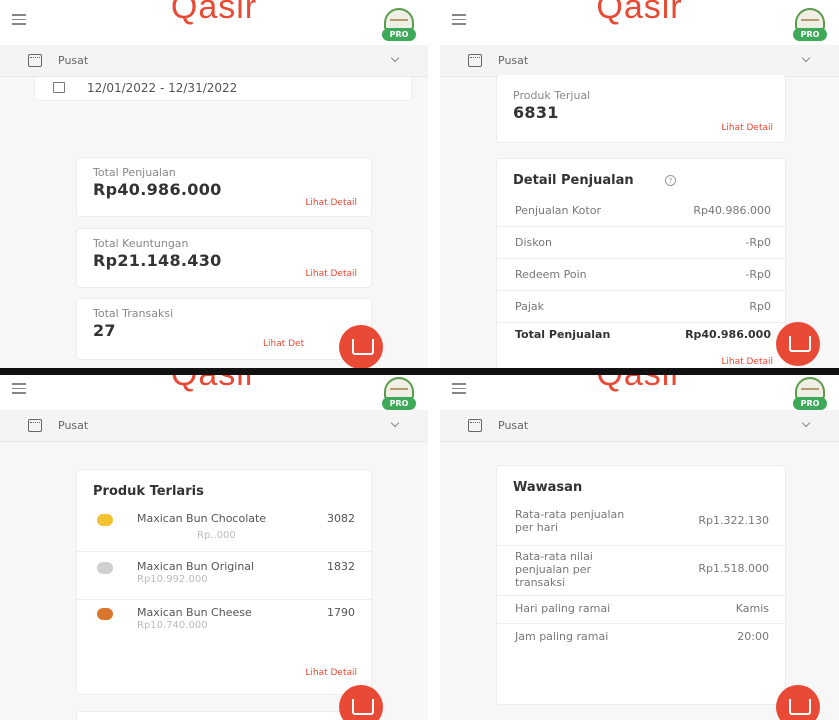 The image size is (839, 720). I want to click on product-qty: 1832, so click(341, 566).